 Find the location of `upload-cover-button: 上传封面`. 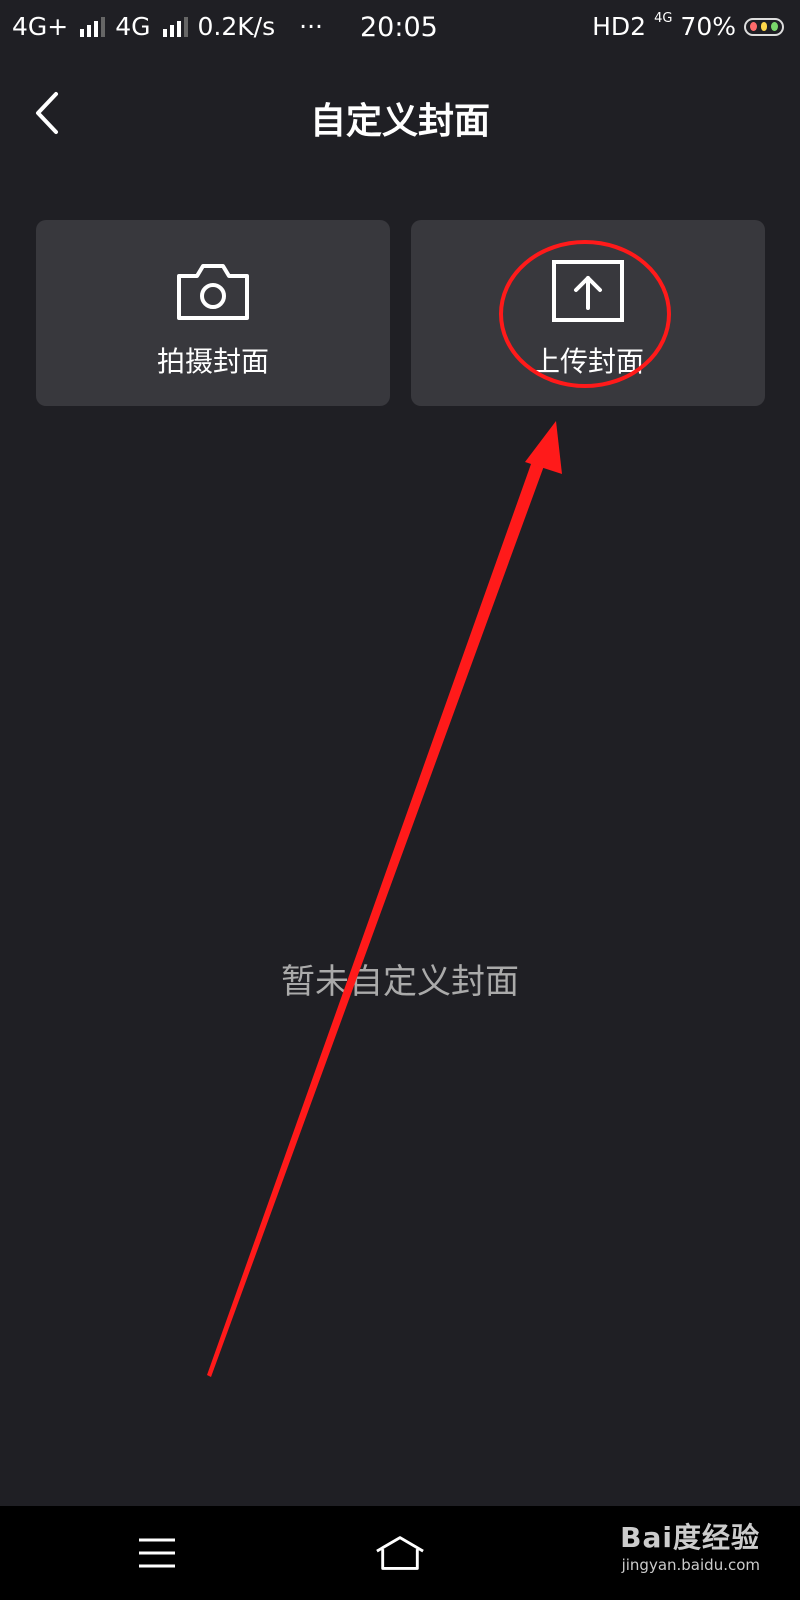

upload-cover-button: 上传封面 is located at coordinates (588, 313).